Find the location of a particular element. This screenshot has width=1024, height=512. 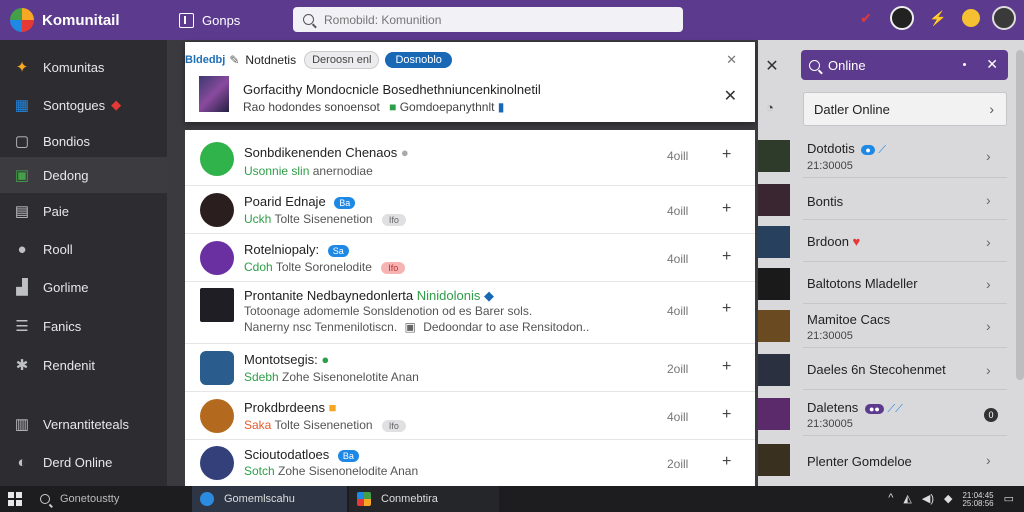

start-icon is located at coordinates (15, 499).